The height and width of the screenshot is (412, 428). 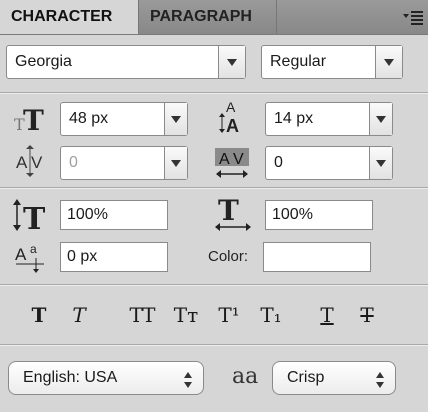 I want to click on small-caps-button: Tт, so click(x=186, y=315).